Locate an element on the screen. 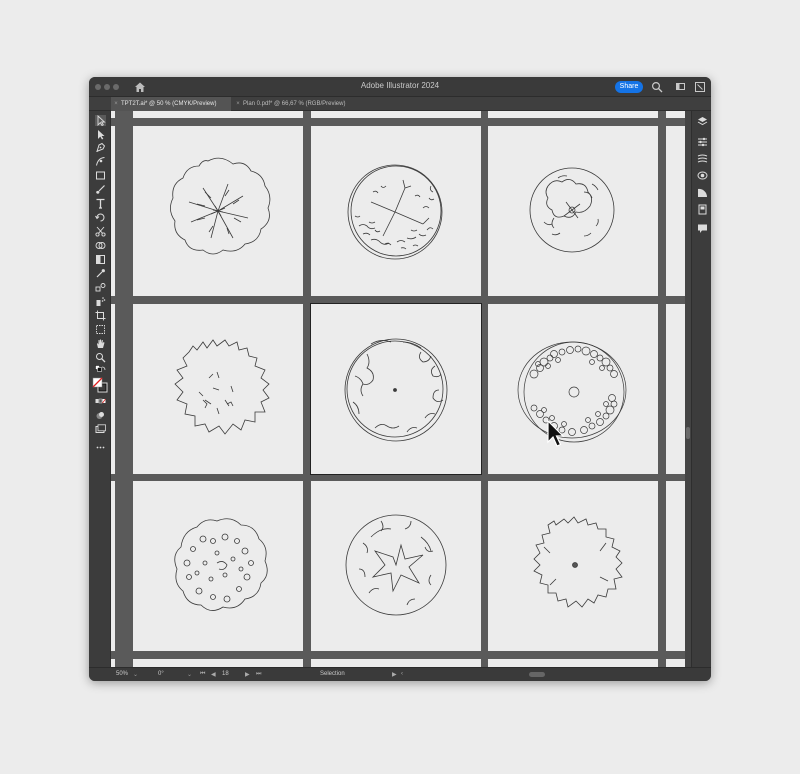 Image resolution: width=800 pixels, height=774 pixels. artboard-number-field: 18 is located at coordinates (225, 674).